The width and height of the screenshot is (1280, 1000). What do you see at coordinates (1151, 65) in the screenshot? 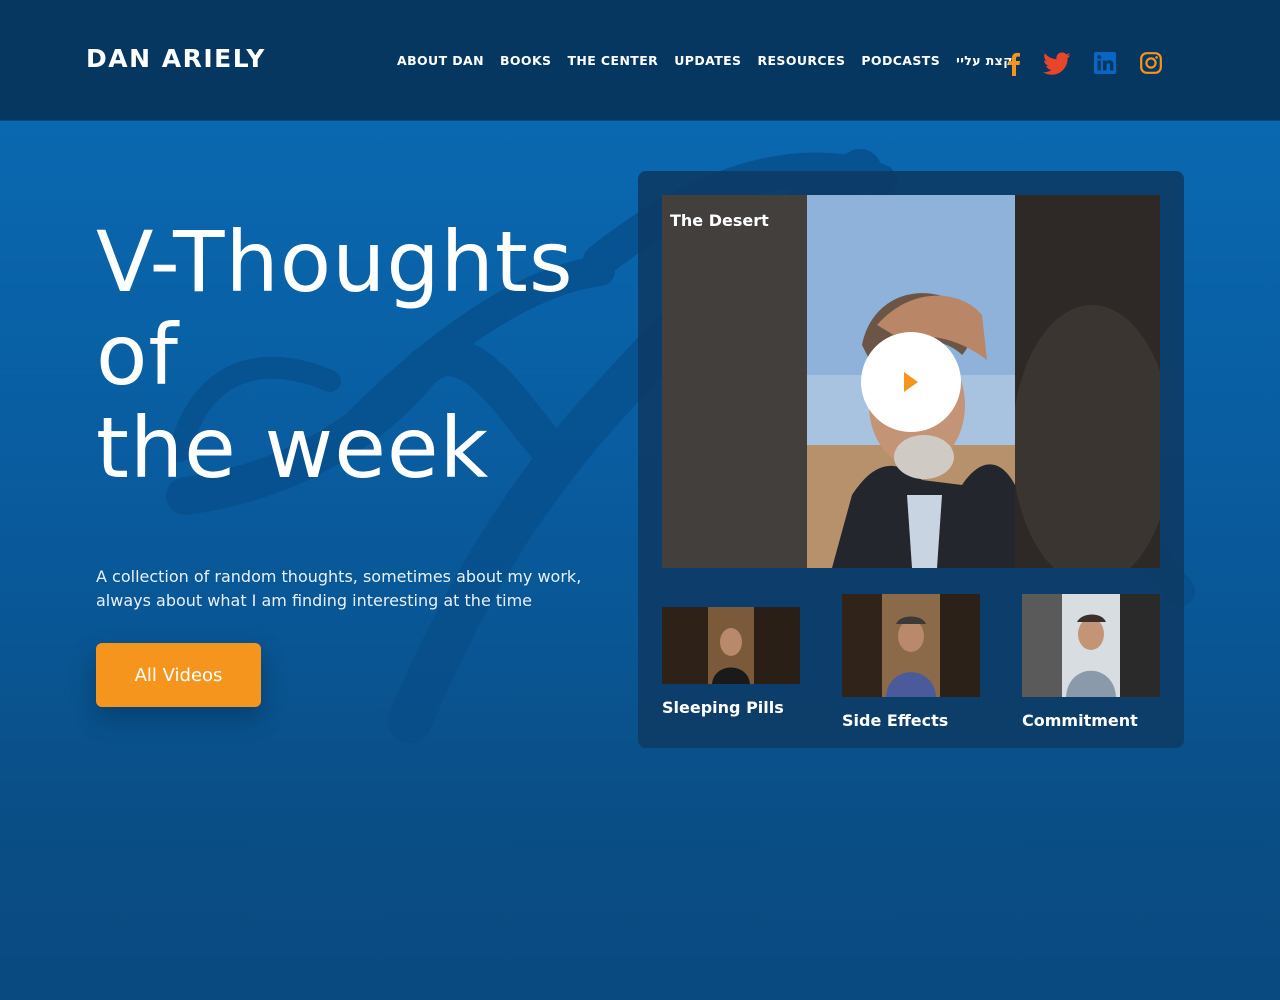
I see `instagram-icon` at bounding box center [1151, 65].